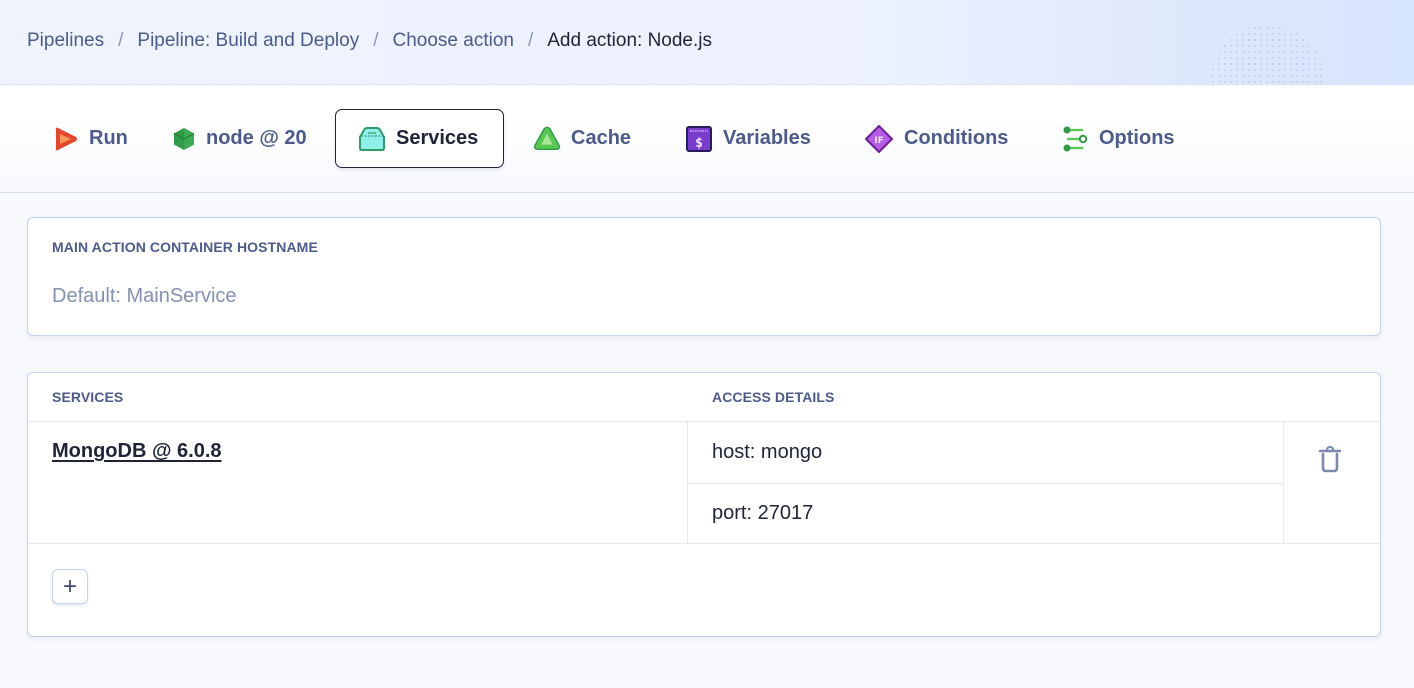 The height and width of the screenshot is (688, 1414). I want to click on hostname-input, so click(702, 296).